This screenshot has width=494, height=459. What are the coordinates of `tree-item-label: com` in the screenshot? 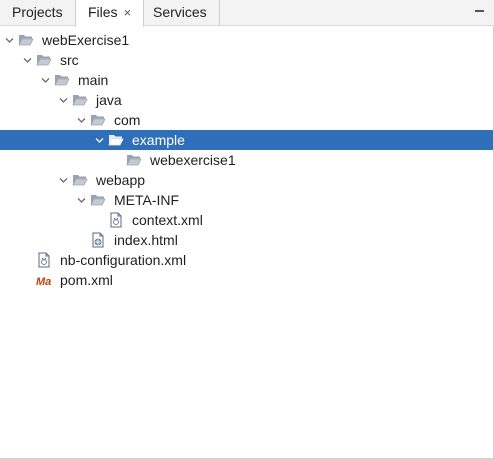 It's located at (127, 120).